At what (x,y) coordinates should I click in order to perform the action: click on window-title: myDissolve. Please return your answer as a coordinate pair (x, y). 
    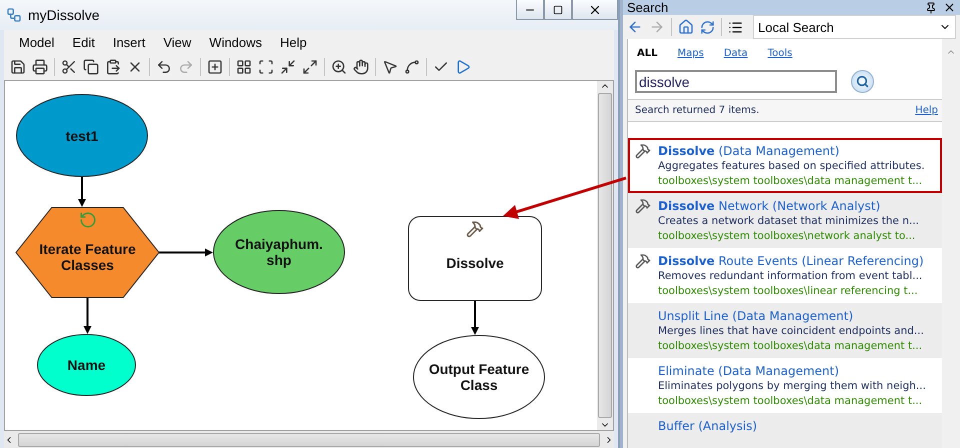
    Looking at the image, I should click on (64, 15).